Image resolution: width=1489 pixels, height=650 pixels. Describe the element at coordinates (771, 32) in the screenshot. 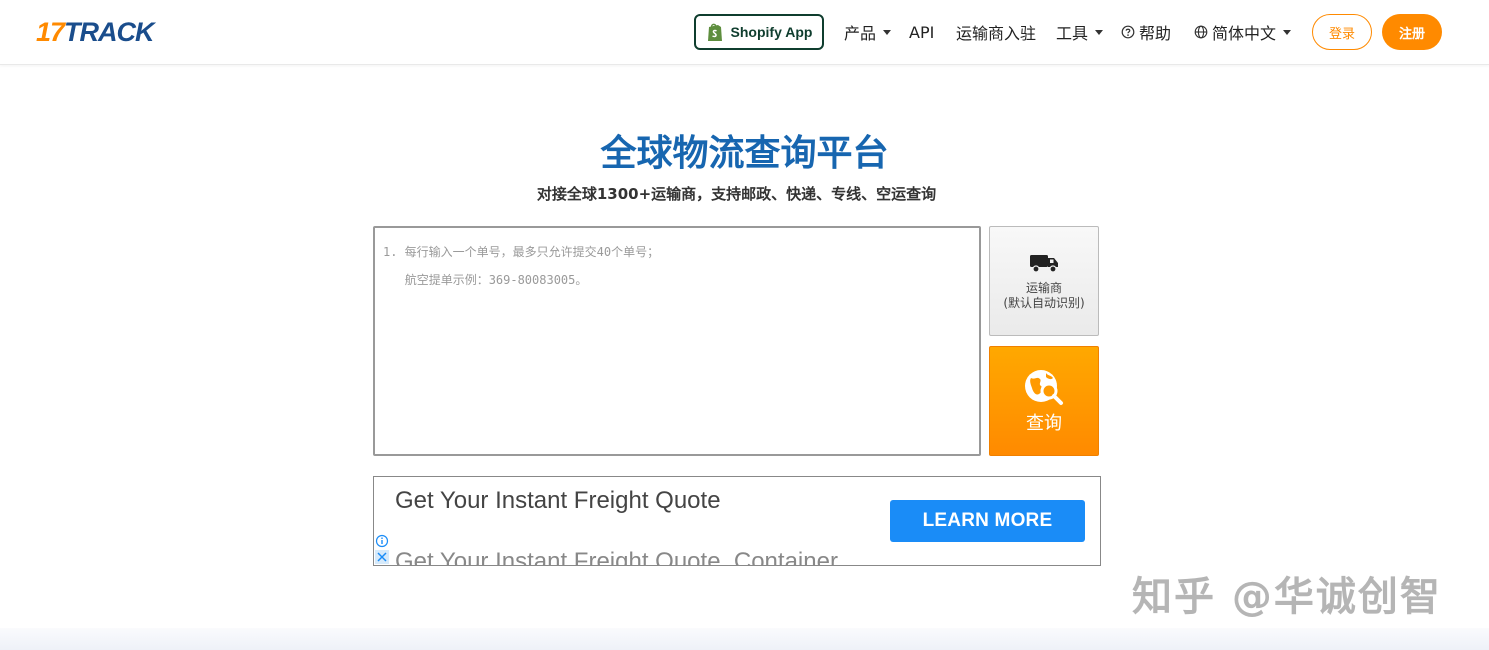

I see `shopify-app-label: Shopify App` at that location.